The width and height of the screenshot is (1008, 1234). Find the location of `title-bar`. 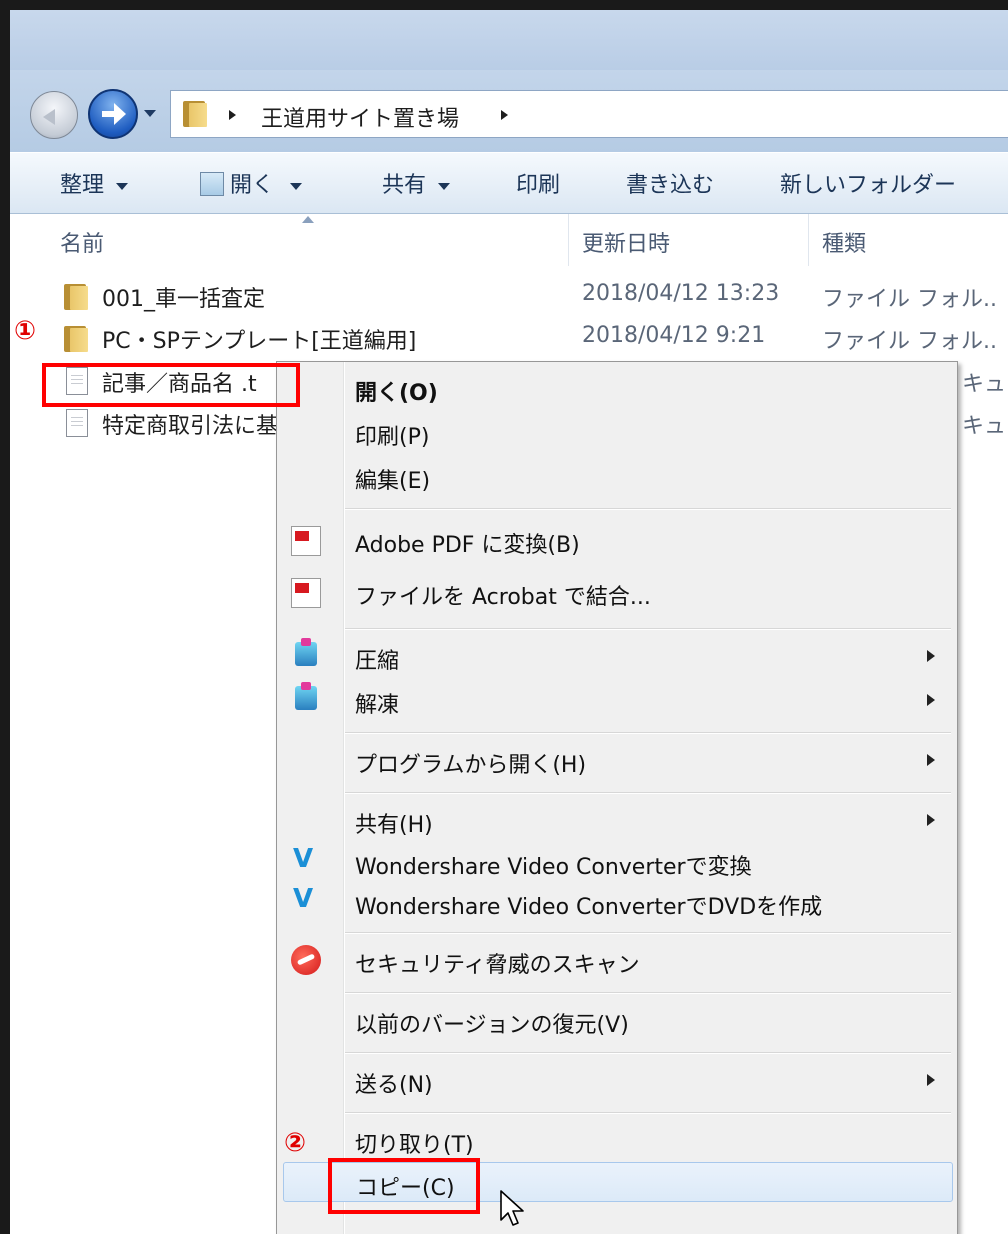

title-bar is located at coordinates (509, 40).